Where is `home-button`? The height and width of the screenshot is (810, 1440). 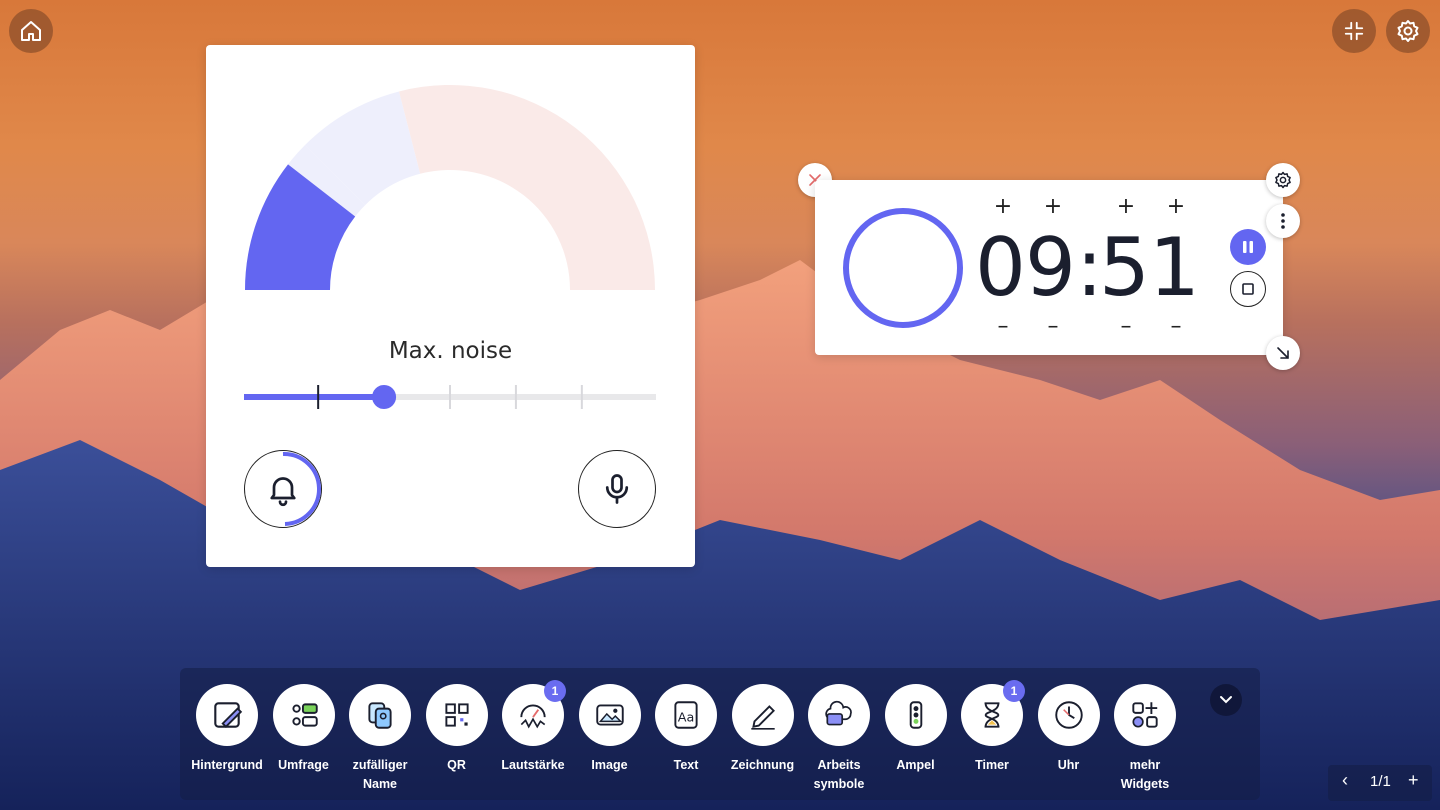
home-button is located at coordinates (31, 31).